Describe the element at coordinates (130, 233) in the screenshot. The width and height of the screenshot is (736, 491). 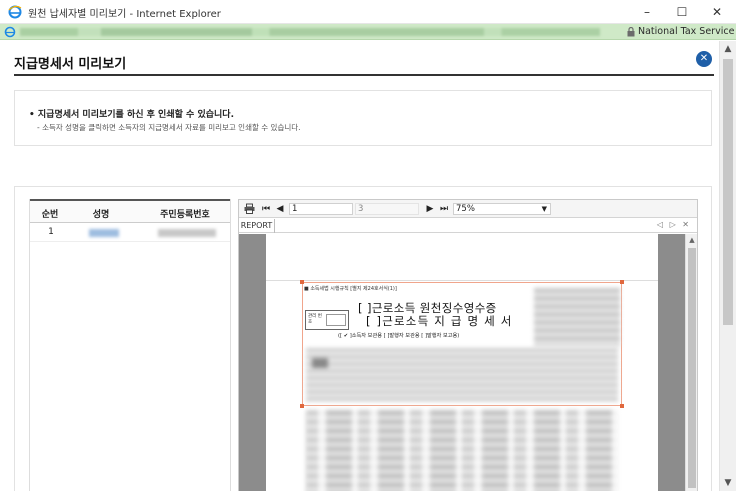
I see `table-row: 1` at that location.